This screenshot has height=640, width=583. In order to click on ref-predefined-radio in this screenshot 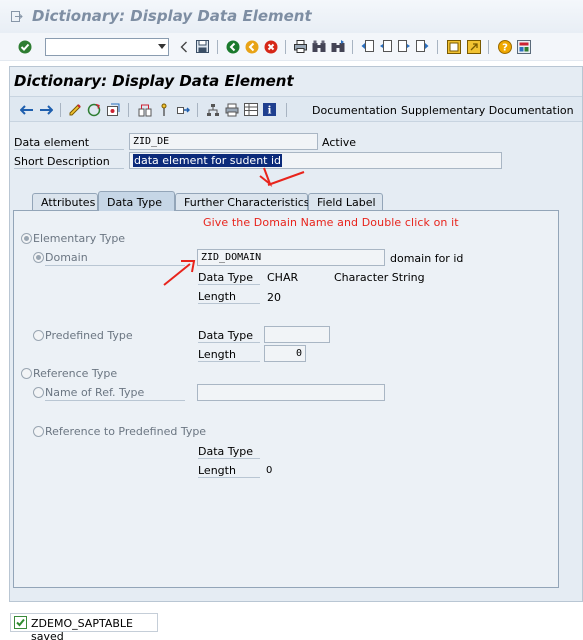, I will do `click(38, 431)`.